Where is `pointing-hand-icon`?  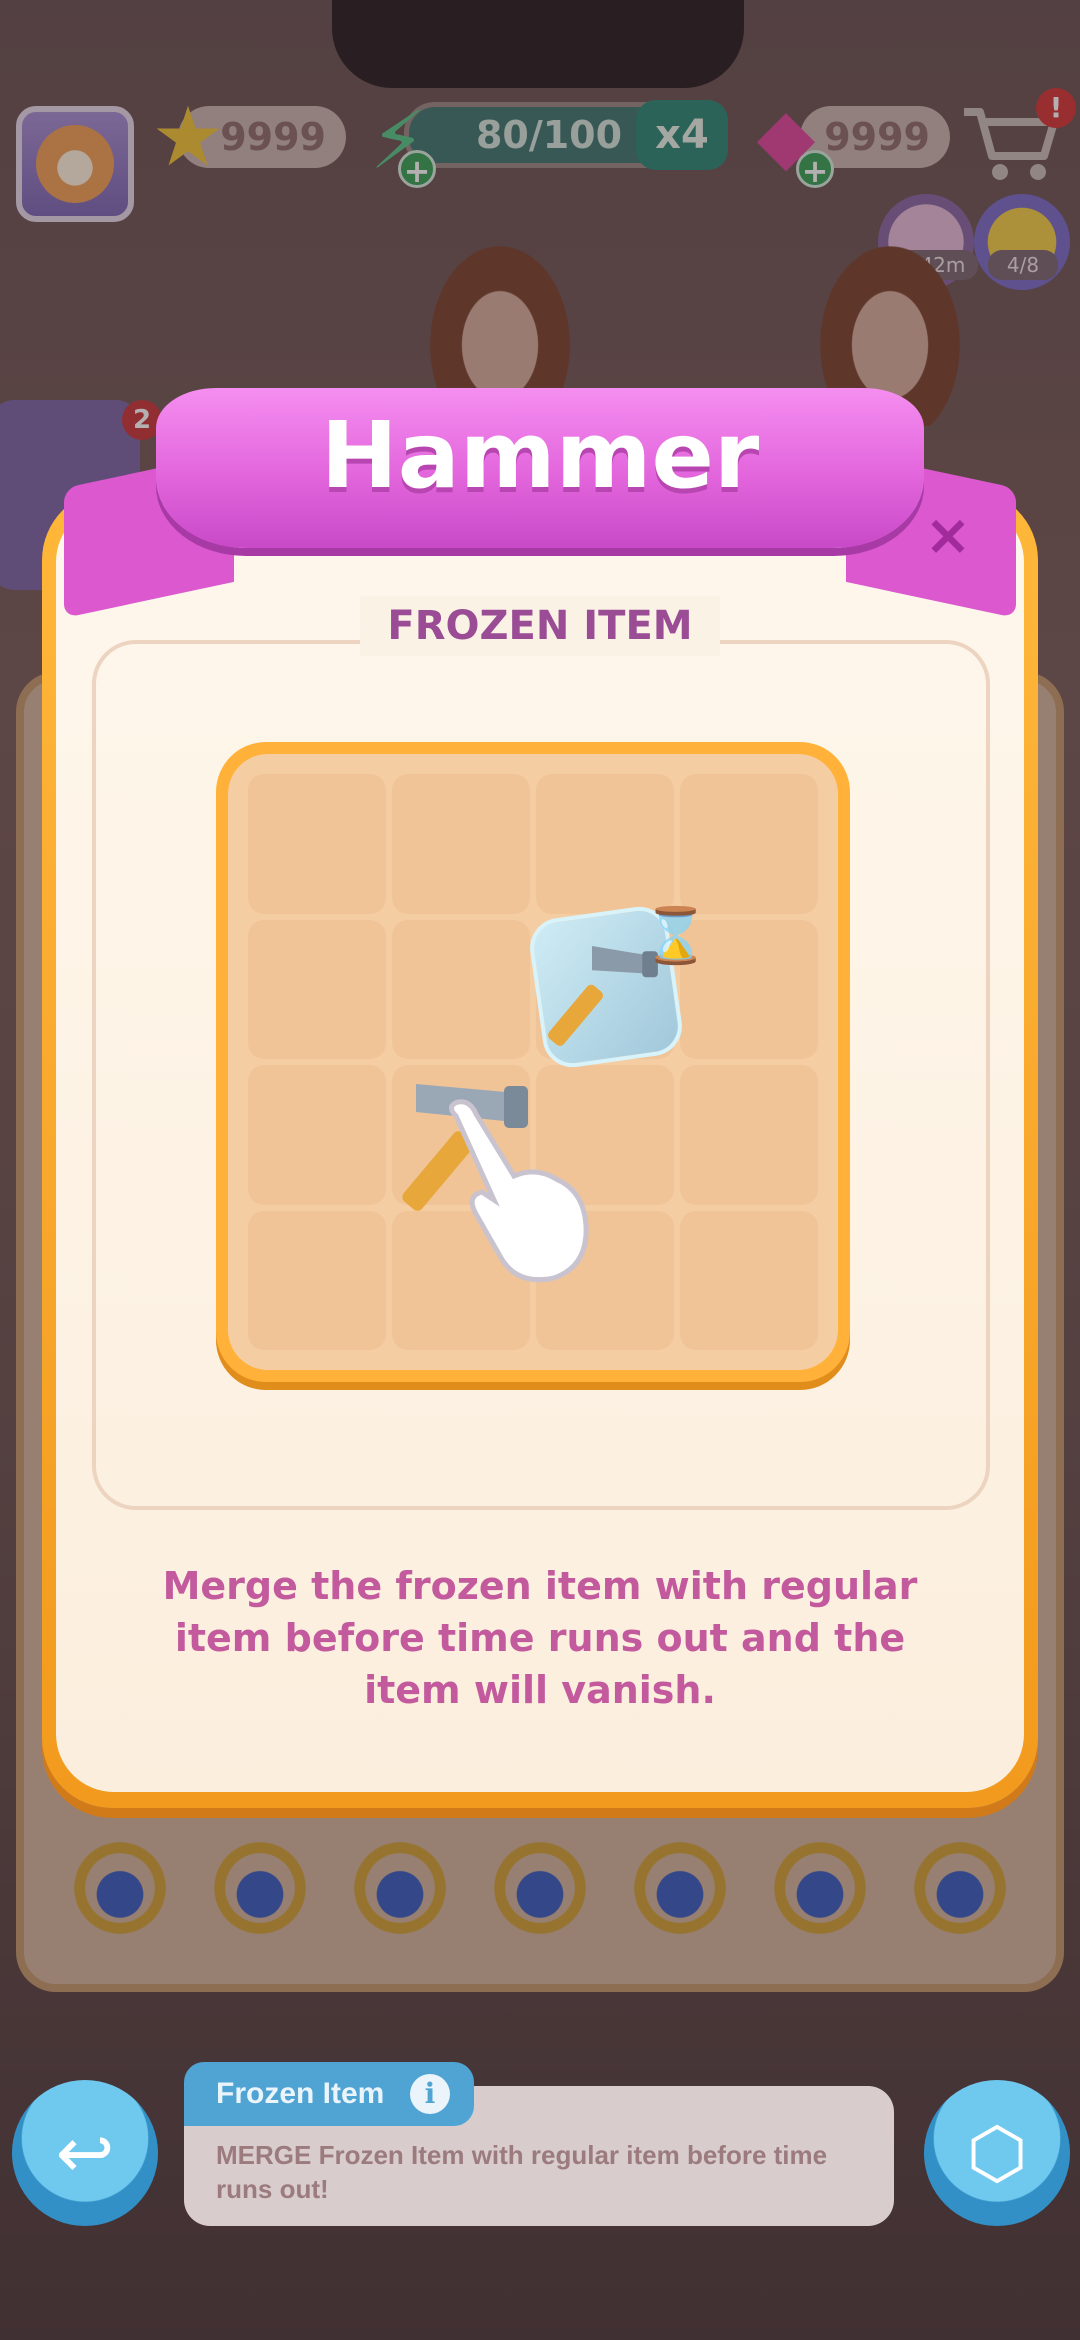
pointing-hand-icon is located at coordinates (519, 1191).